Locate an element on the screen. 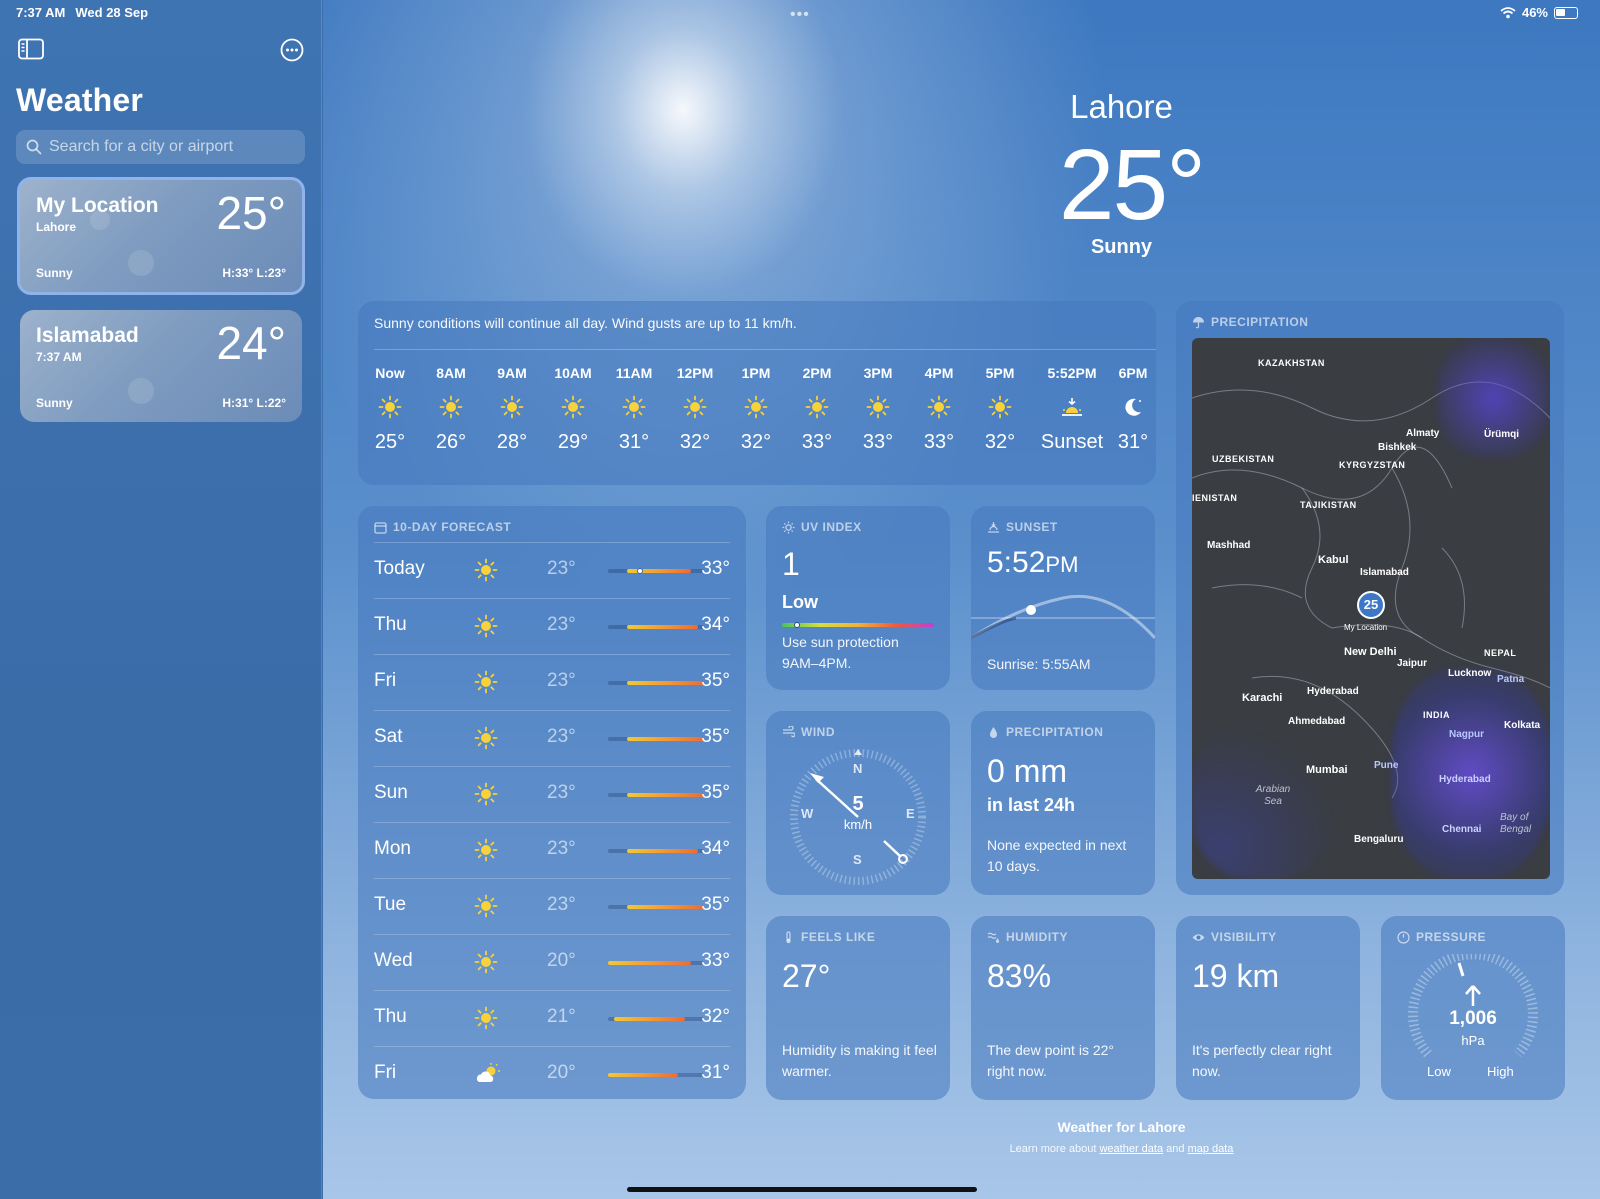 This screenshot has height=1199, width=1600. forecast-day-row: Sat 23° 35° is located at coordinates (552, 738).